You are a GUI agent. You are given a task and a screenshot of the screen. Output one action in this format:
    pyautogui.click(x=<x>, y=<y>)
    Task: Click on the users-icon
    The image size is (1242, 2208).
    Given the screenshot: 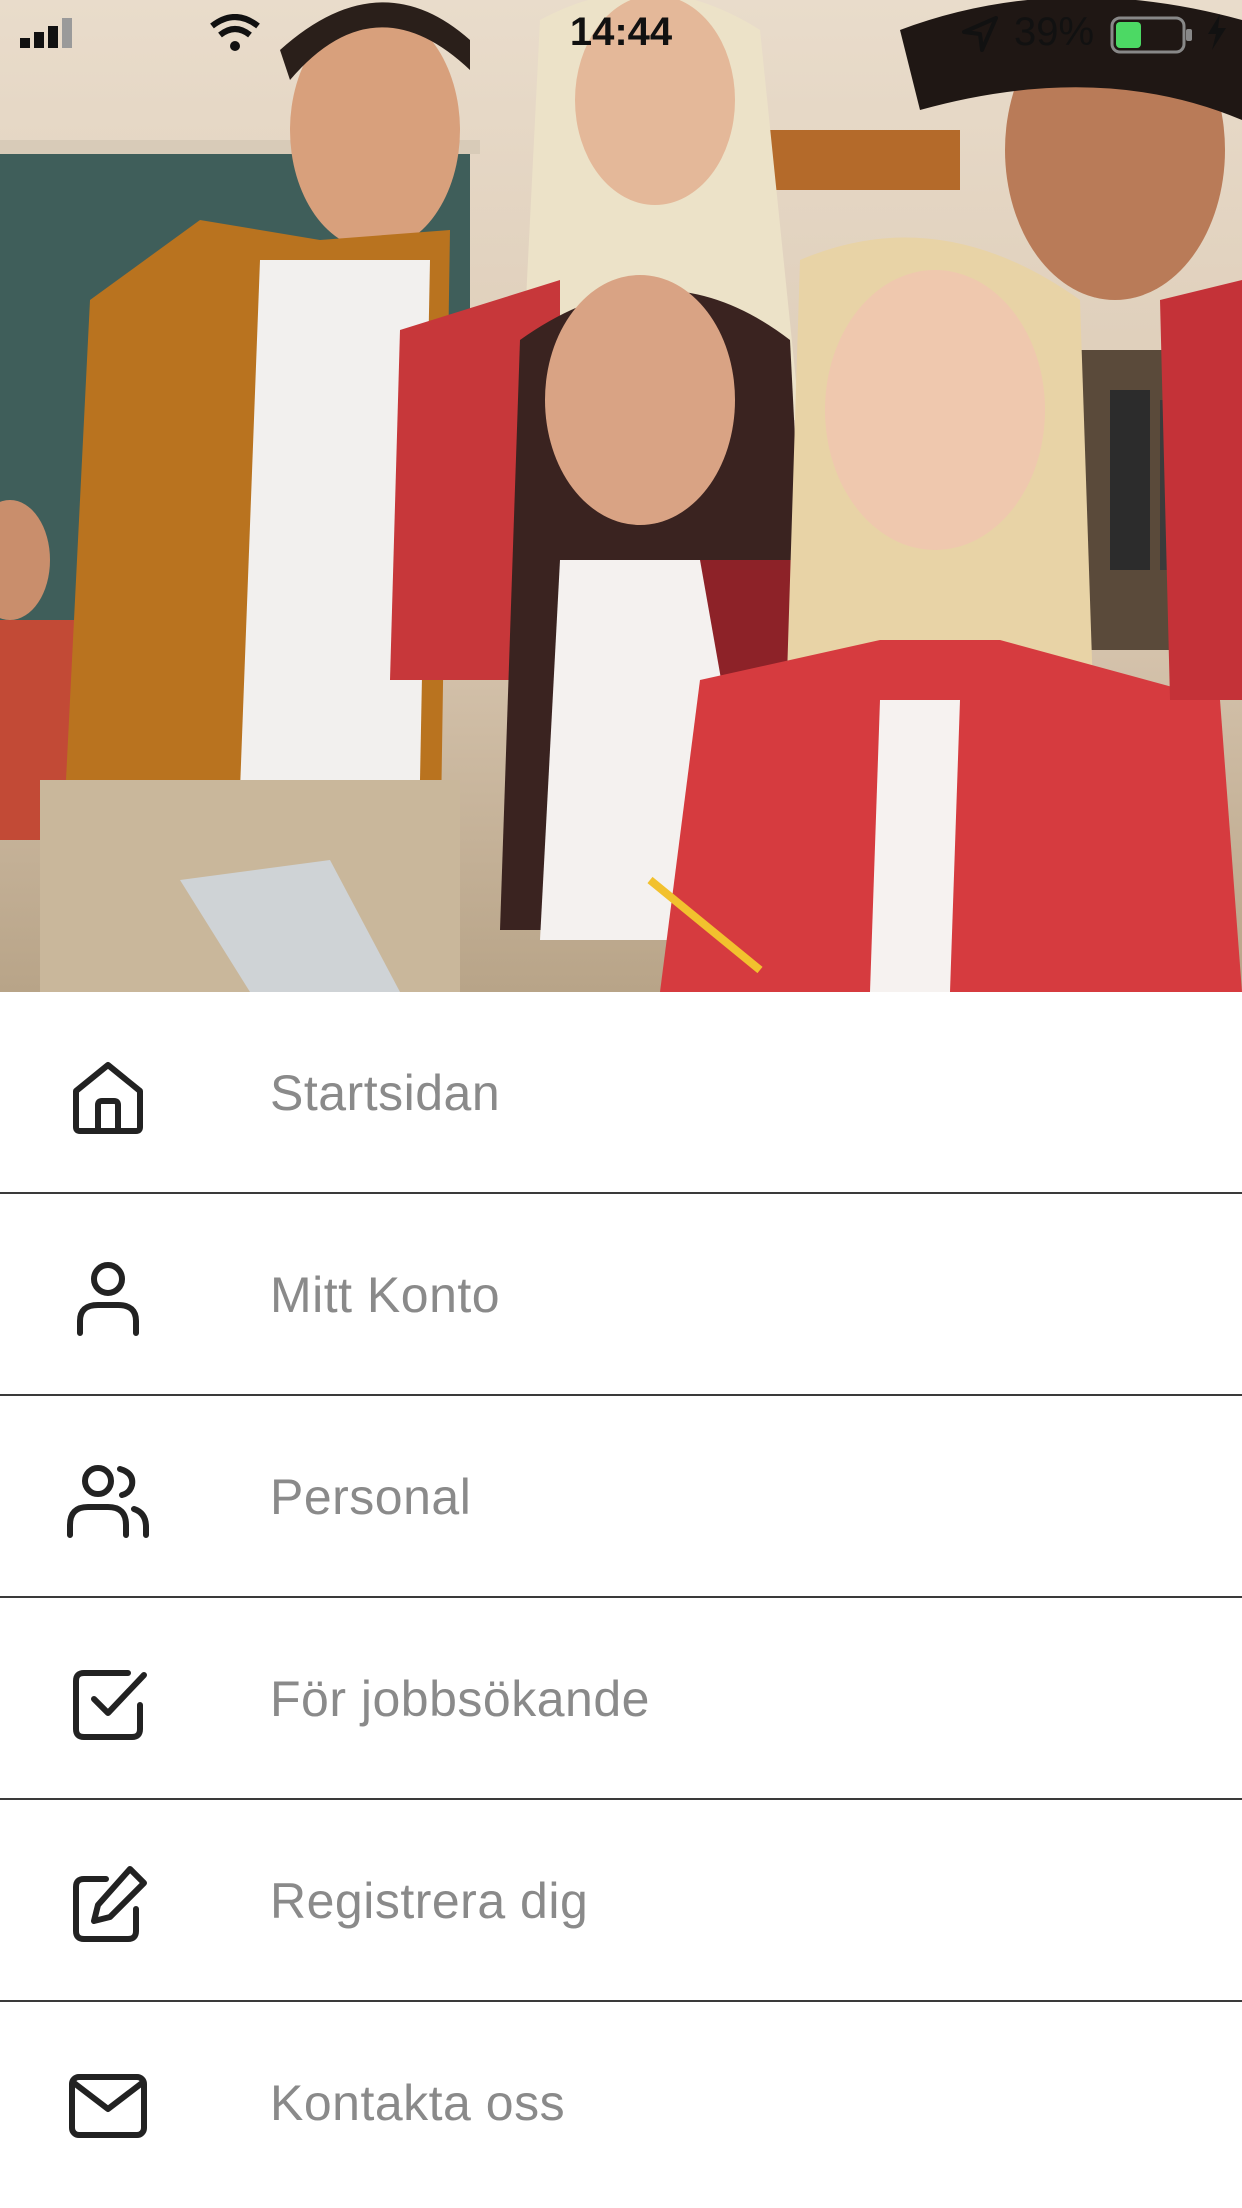 What is the action you would take?
    pyautogui.click(x=108, y=1501)
    